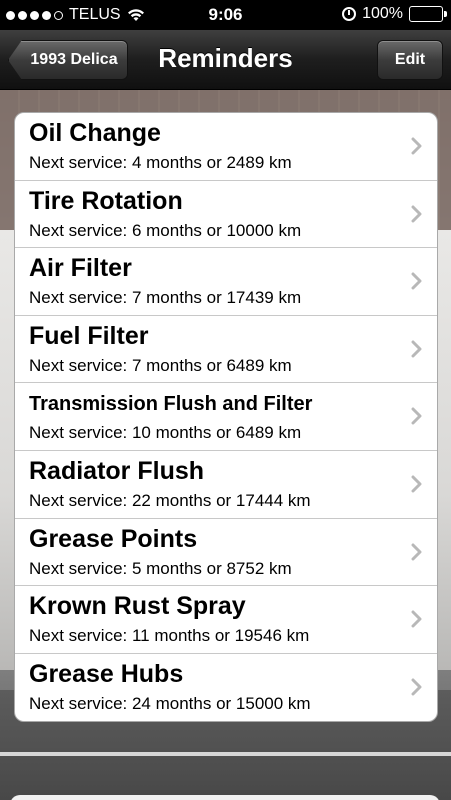  Describe the element at coordinates (171, 404) in the screenshot. I see `reminder-name: Transmission Flush and Filter` at that location.